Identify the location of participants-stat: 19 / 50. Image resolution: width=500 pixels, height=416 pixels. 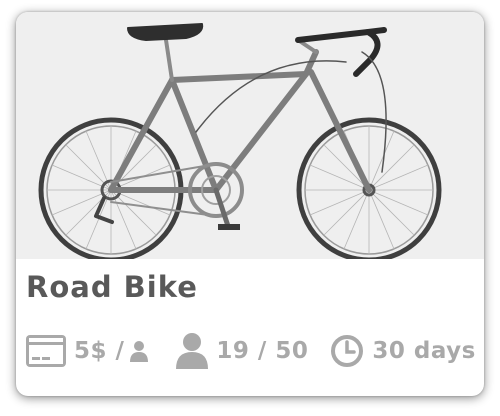
(242, 351).